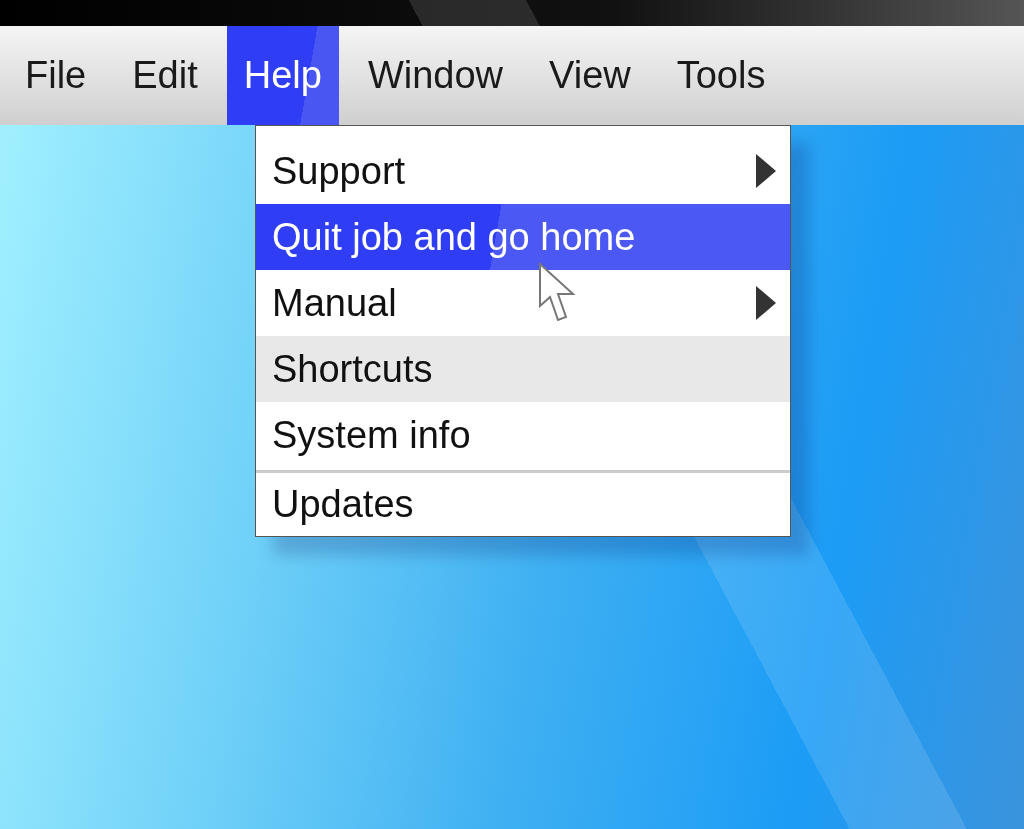 The width and height of the screenshot is (1024, 829). I want to click on menu-tab: Help, so click(282, 75).